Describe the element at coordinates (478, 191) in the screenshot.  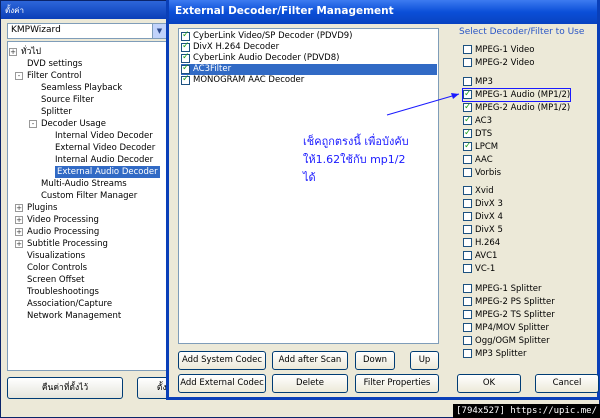
I see `decoder-option: Xvid` at that location.